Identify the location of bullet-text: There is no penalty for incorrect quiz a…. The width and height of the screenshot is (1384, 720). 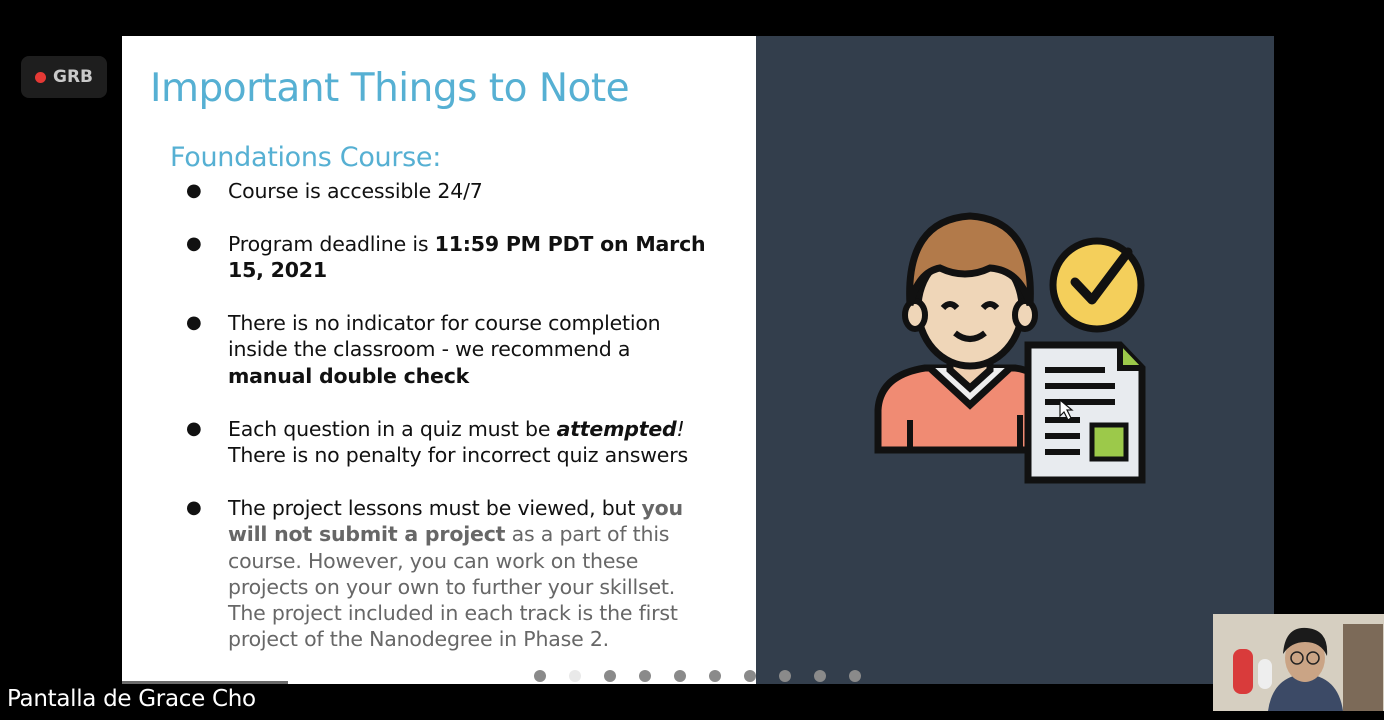
(458, 455).